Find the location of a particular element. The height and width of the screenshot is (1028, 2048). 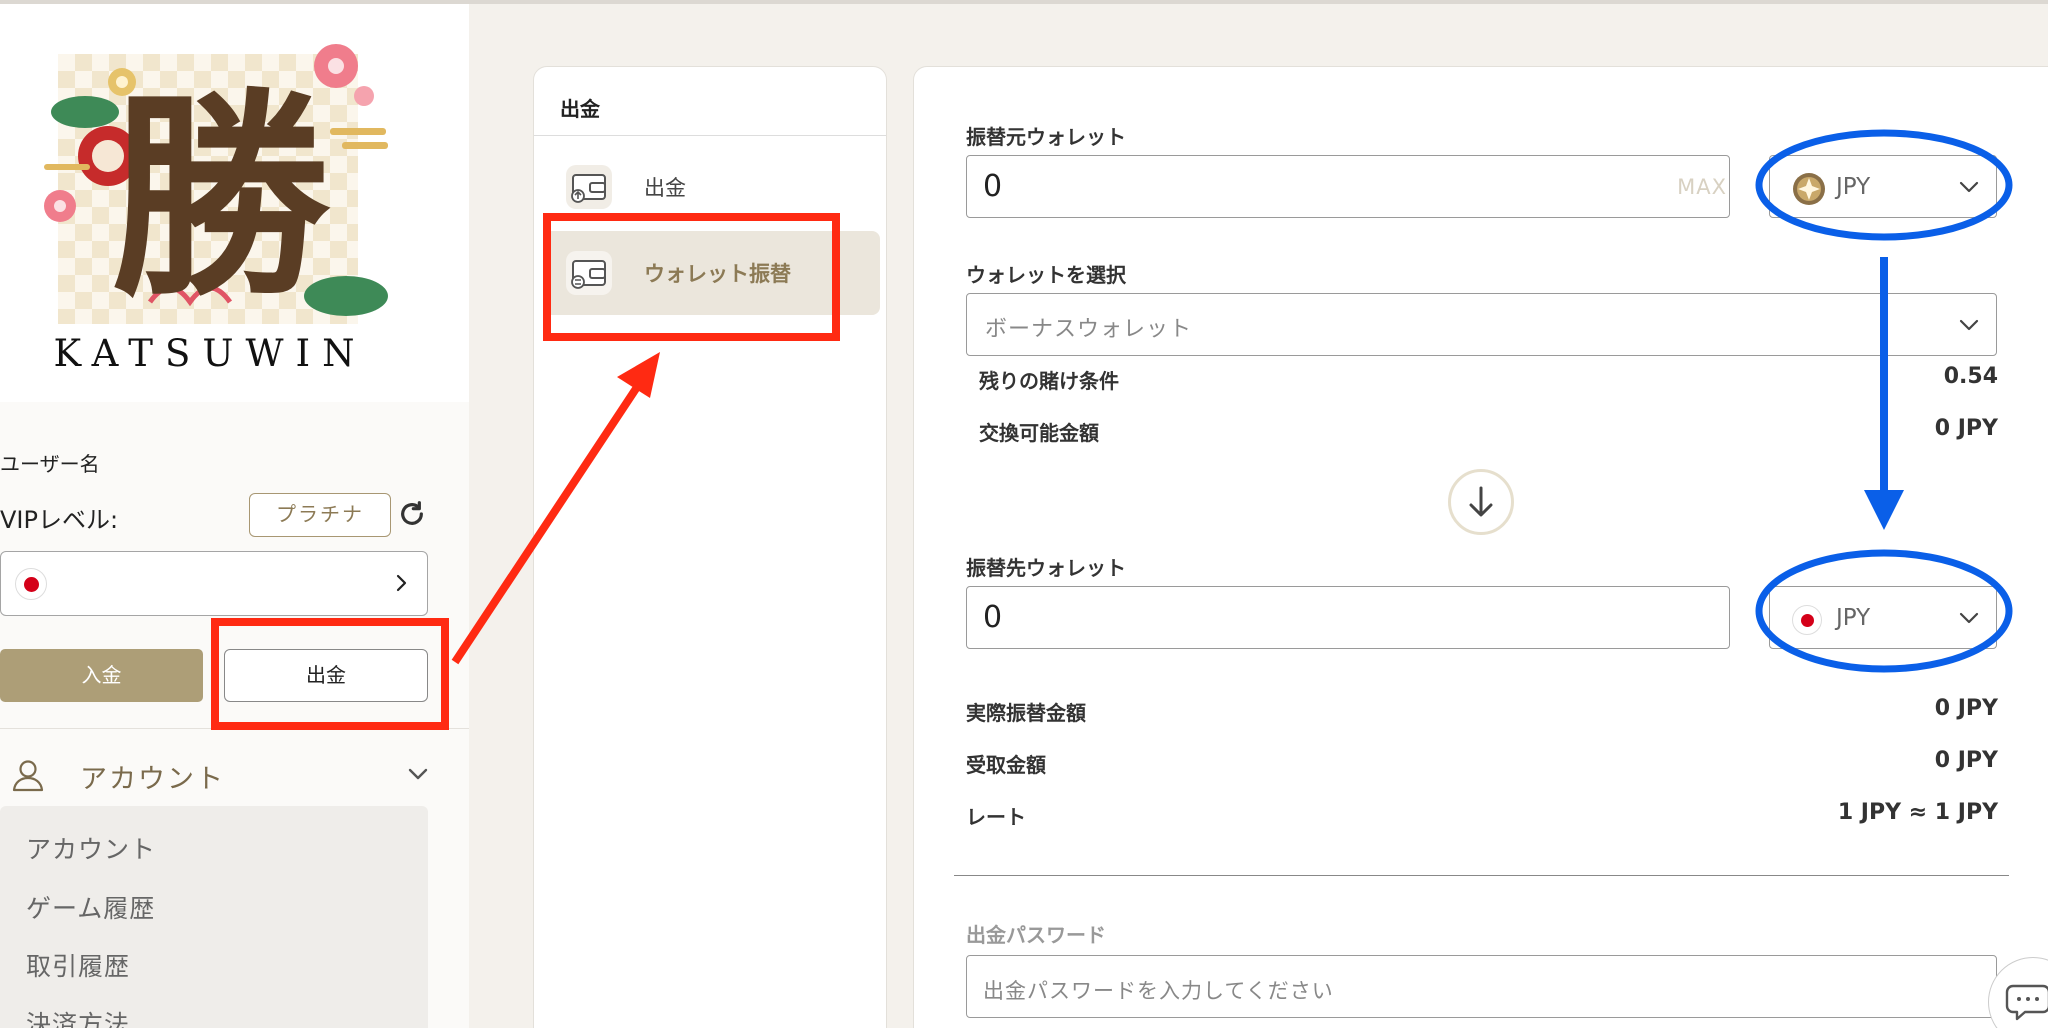

withdraw-menu-divider is located at coordinates (710, 135).